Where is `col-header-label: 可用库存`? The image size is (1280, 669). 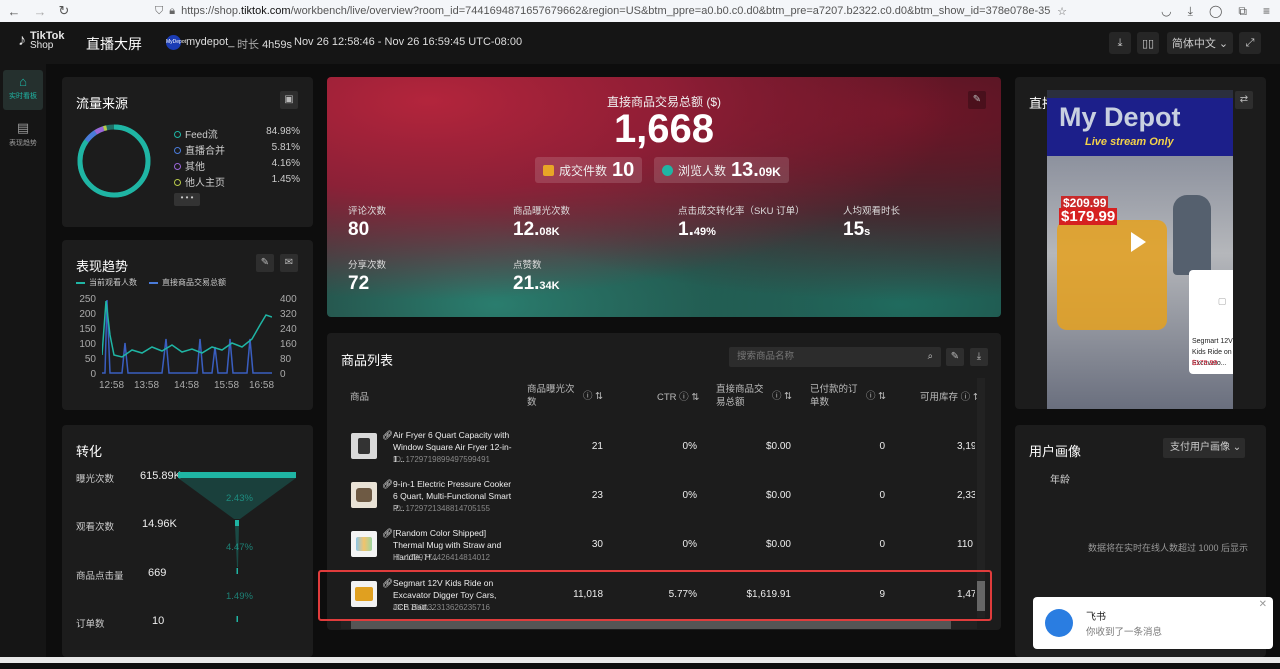
col-header-label: 可用库存 is located at coordinates (939, 397).